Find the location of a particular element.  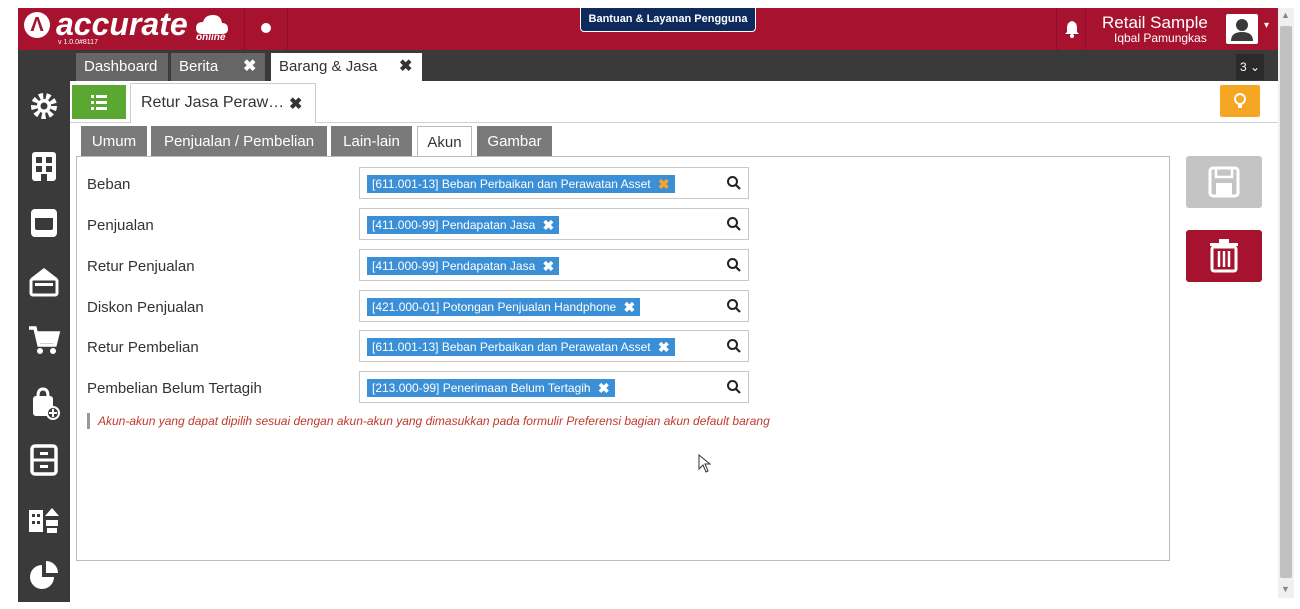

field-label: Retur Pembelian is located at coordinates (143, 347).